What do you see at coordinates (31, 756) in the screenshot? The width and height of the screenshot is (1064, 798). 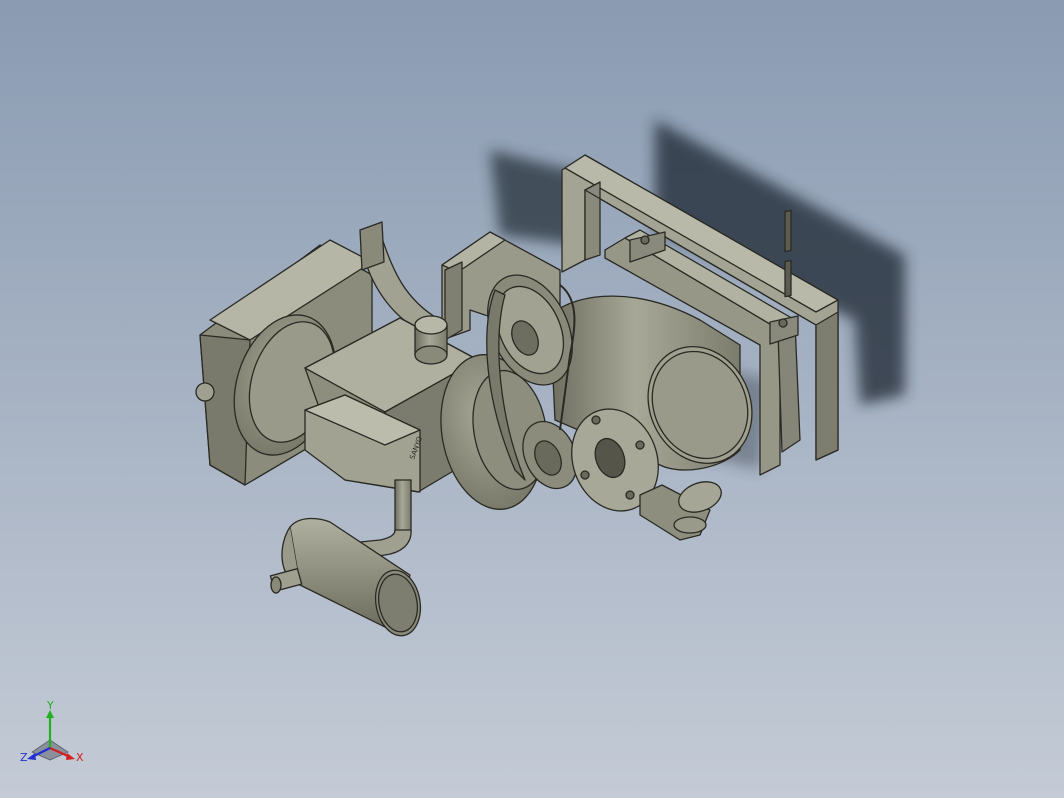 I see `z-axis-arrow-icon` at bounding box center [31, 756].